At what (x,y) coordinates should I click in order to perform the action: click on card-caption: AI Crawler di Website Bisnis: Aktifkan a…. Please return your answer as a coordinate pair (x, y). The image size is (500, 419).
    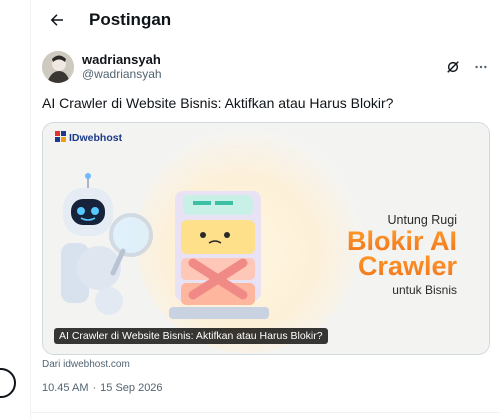
    Looking at the image, I should click on (191, 336).